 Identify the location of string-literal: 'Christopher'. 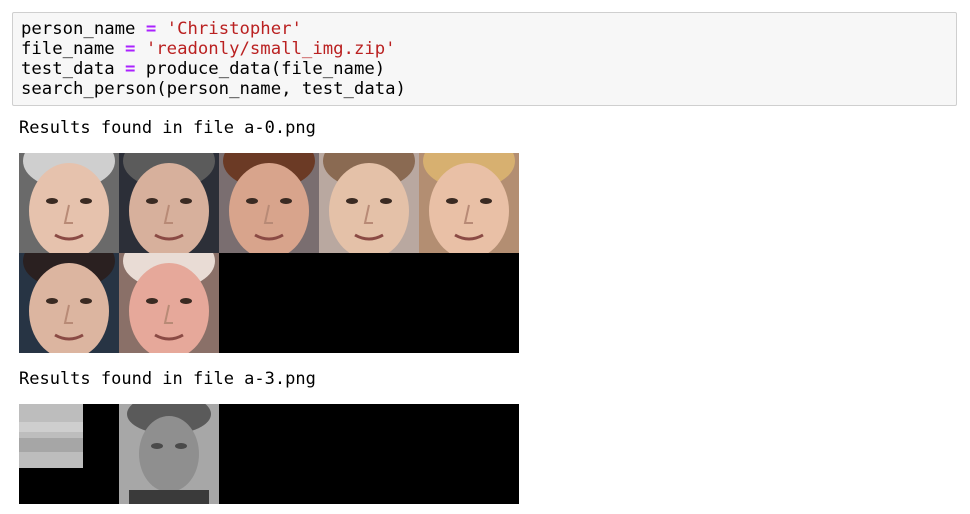
(234, 29).